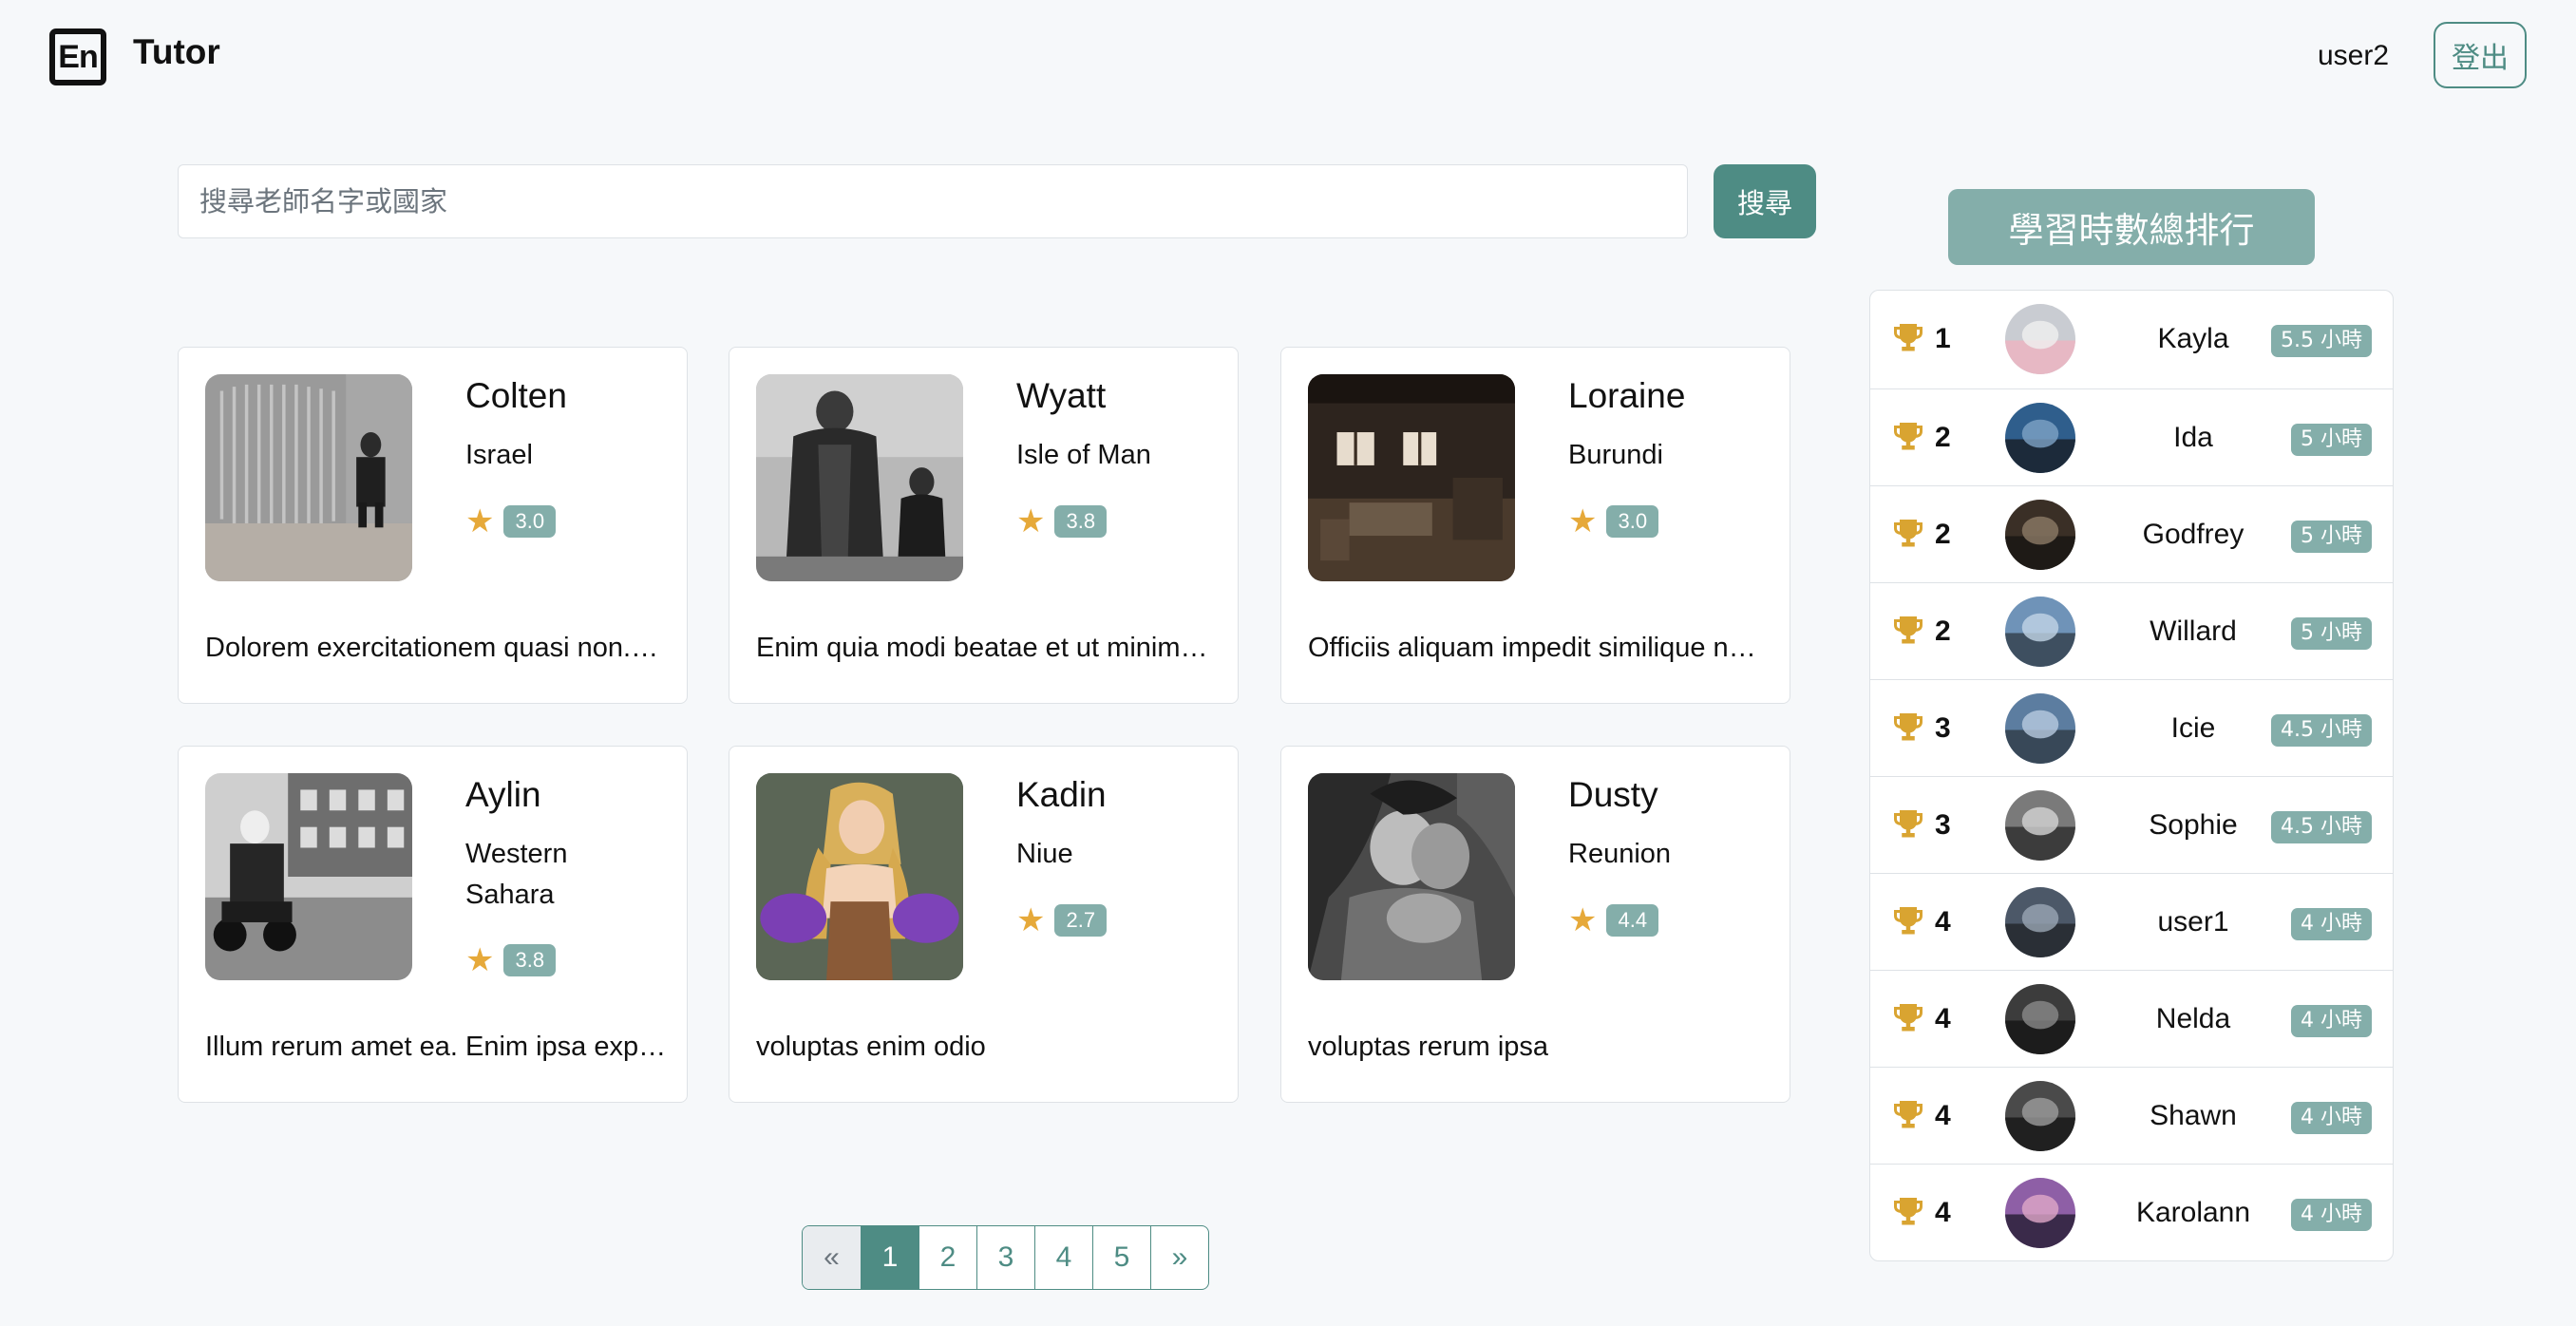 This screenshot has height=1326, width=2576. What do you see at coordinates (947, 1257) in the screenshot?
I see `page-2: 2` at bounding box center [947, 1257].